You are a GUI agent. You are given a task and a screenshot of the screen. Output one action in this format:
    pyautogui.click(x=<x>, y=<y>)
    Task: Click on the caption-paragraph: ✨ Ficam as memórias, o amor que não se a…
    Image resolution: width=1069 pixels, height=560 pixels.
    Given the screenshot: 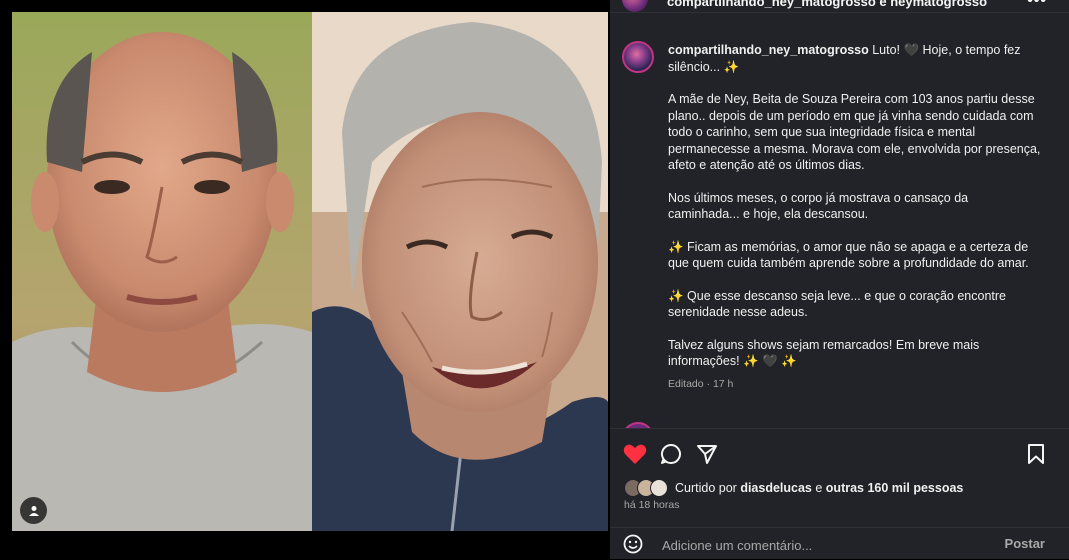 What is the action you would take?
    pyautogui.click(x=848, y=255)
    